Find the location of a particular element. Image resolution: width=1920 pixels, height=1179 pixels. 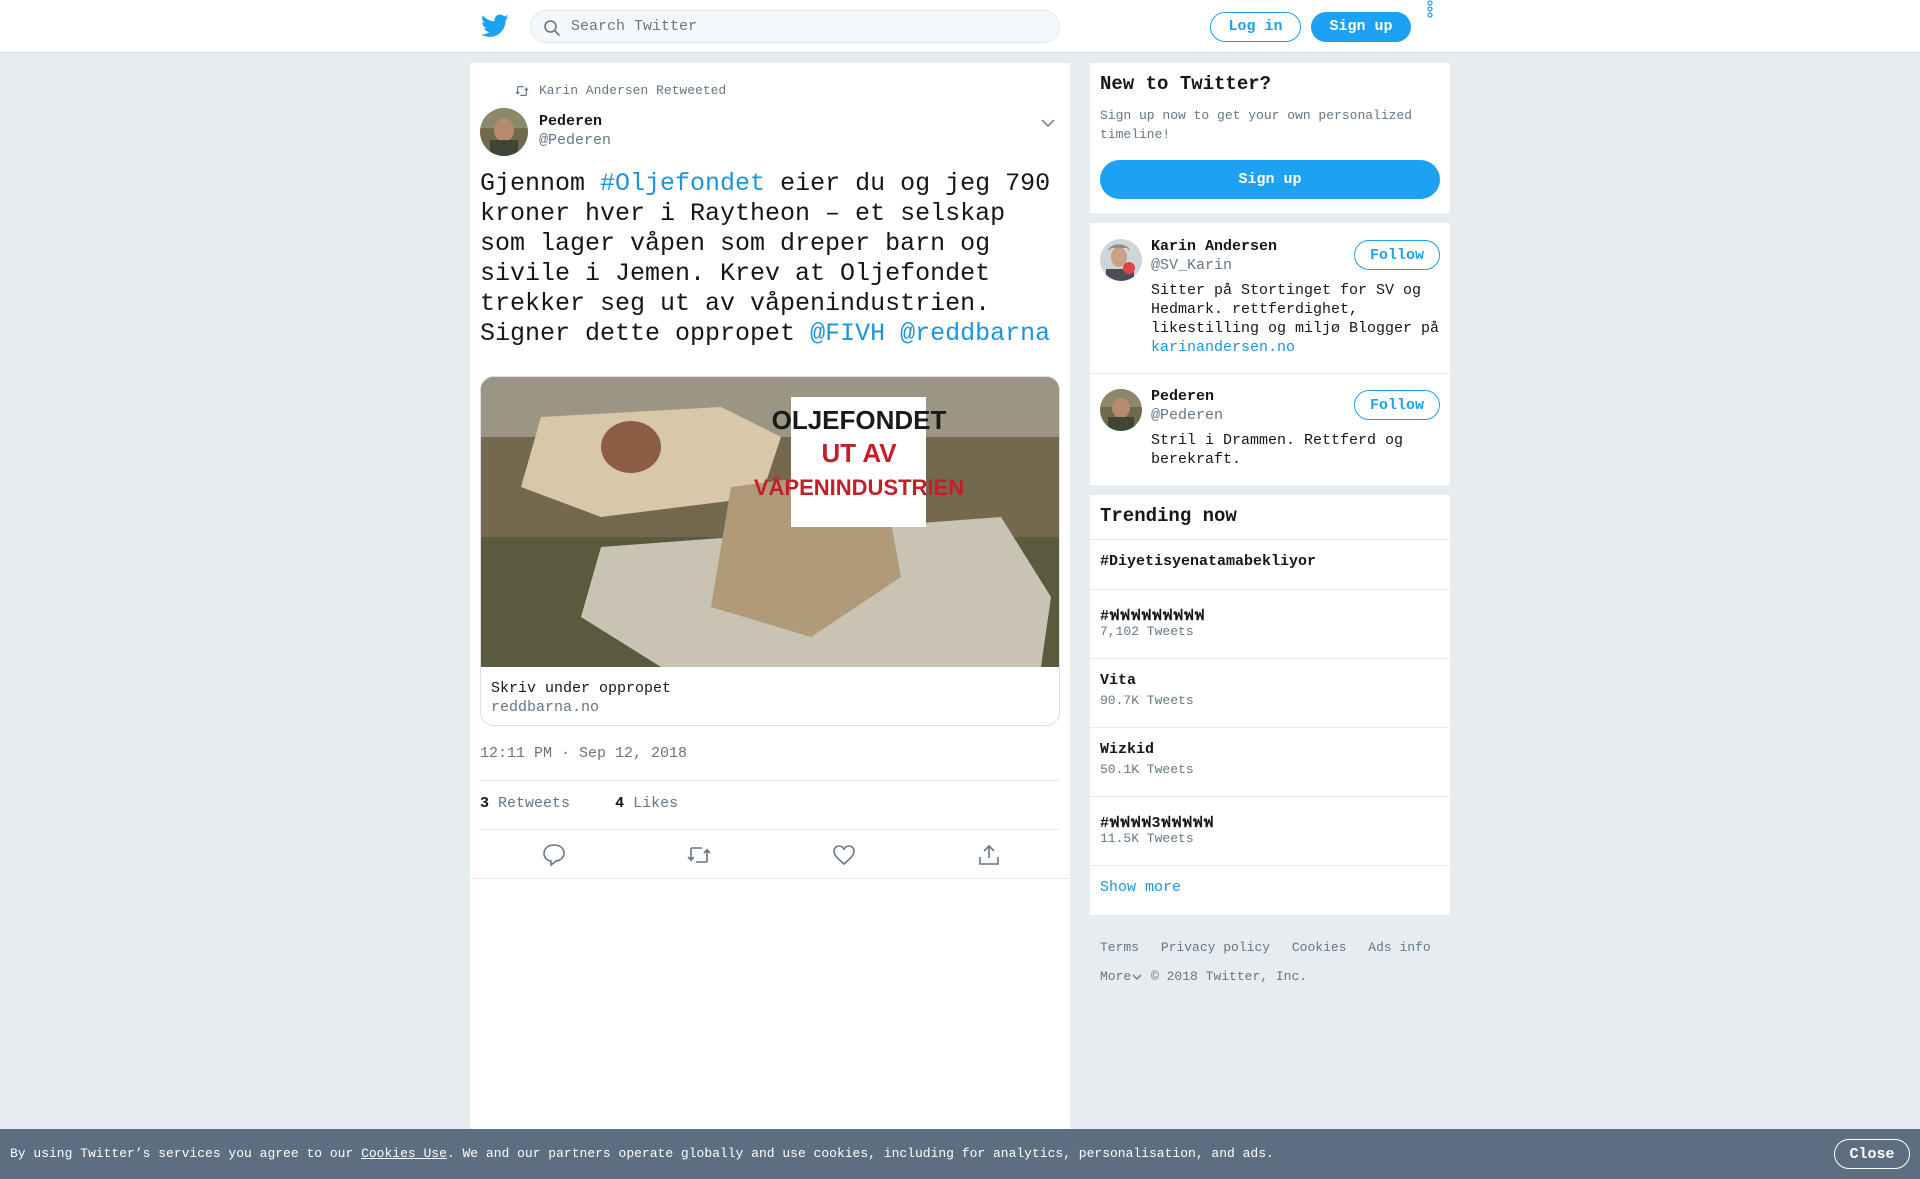

cookies-use-link: Cookies Use is located at coordinates (404, 1153).